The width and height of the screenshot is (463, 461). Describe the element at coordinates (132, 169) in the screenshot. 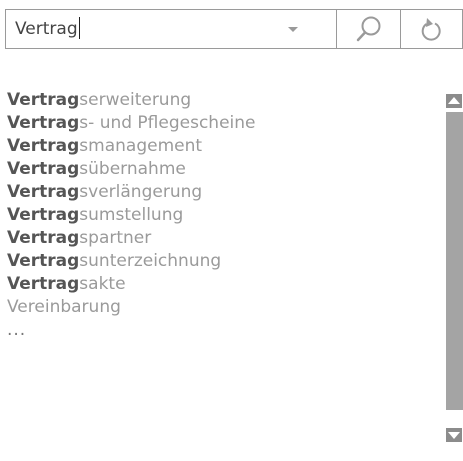

I see `suggestion-rest: sübernahme` at that location.